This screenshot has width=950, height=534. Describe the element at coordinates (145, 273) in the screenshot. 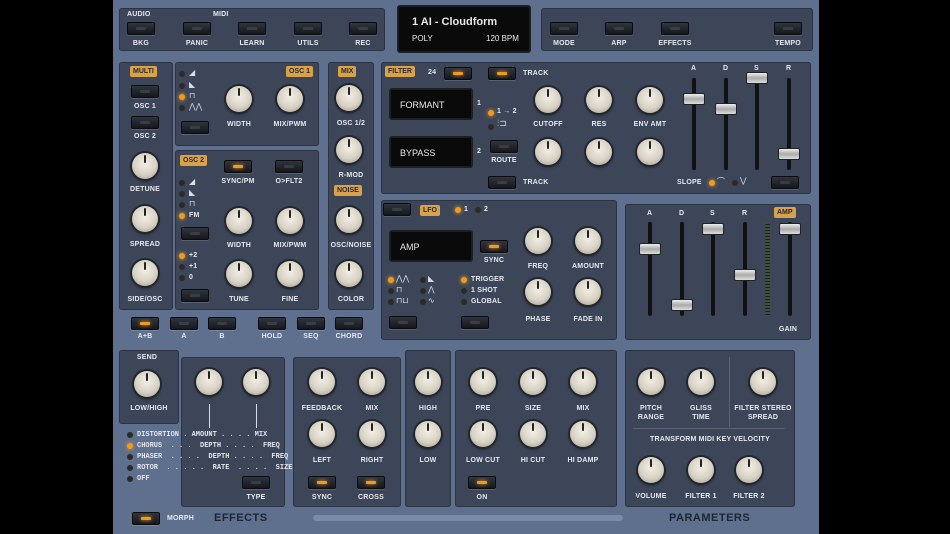

I see `side-osc-knob` at that location.